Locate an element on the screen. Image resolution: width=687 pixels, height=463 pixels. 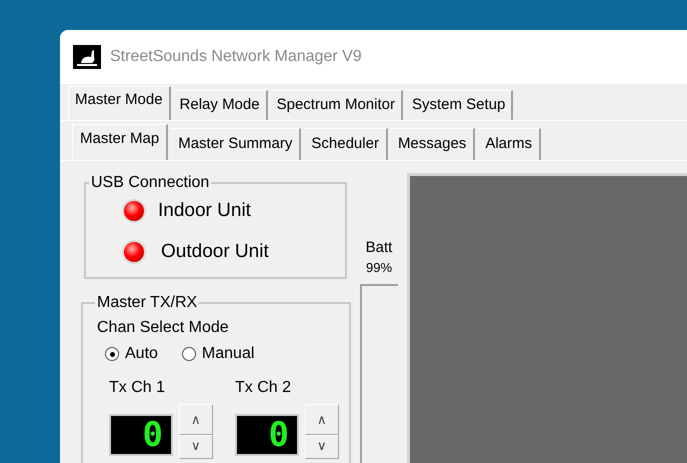
battery-reading: 99% is located at coordinates (379, 267).